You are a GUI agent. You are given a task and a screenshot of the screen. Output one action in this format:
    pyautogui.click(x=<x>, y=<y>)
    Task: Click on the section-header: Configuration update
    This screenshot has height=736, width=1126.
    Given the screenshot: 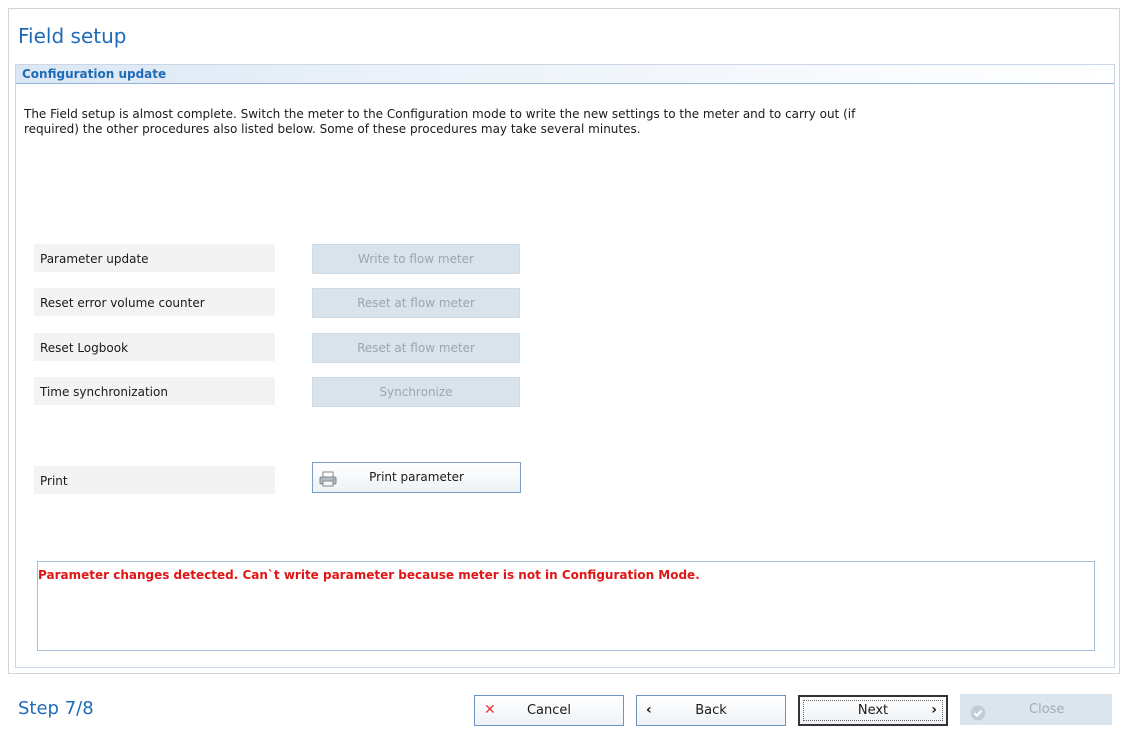 What is the action you would take?
    pyautogui.click(x=565, y=74)
    